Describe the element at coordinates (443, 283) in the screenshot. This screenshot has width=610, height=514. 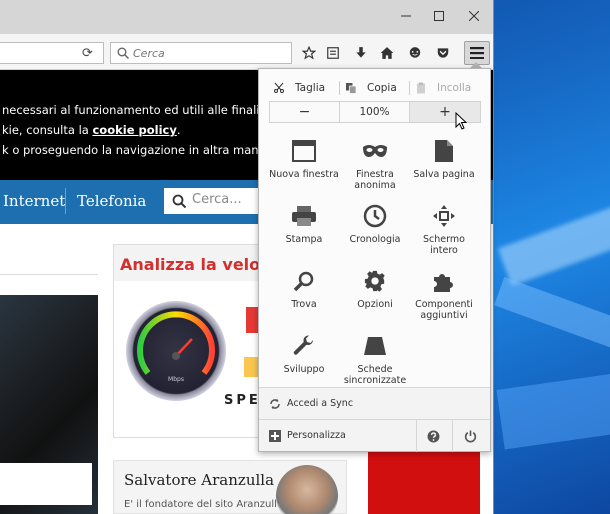
I see `puzzle-icon` at that location.